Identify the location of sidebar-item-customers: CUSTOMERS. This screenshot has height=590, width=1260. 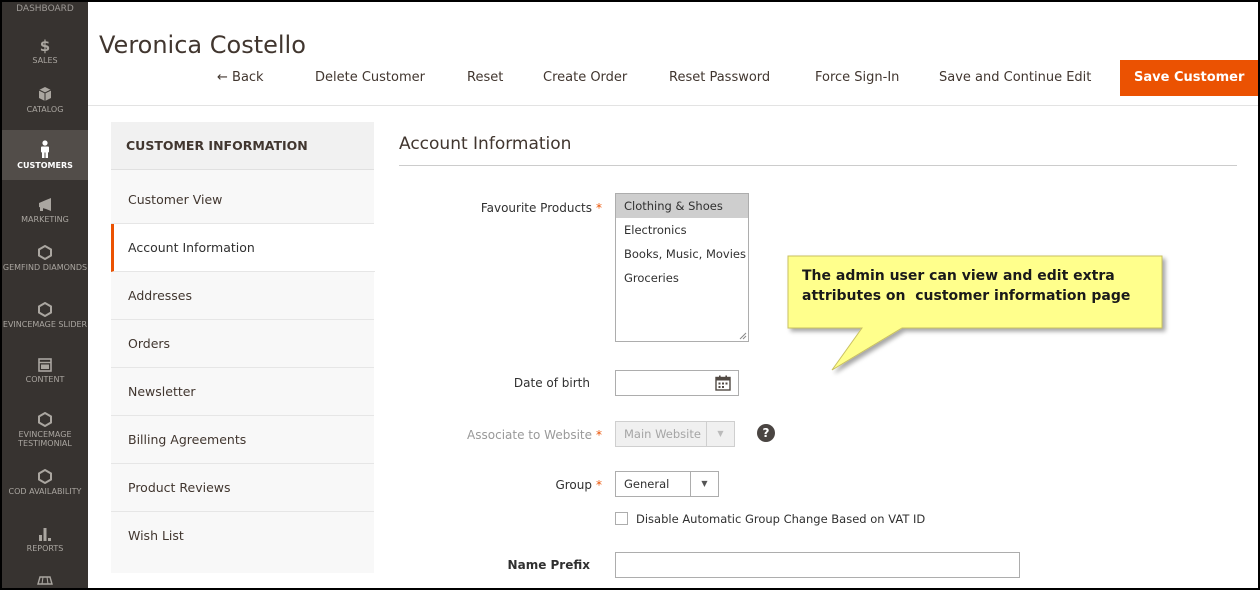
(45, 155).